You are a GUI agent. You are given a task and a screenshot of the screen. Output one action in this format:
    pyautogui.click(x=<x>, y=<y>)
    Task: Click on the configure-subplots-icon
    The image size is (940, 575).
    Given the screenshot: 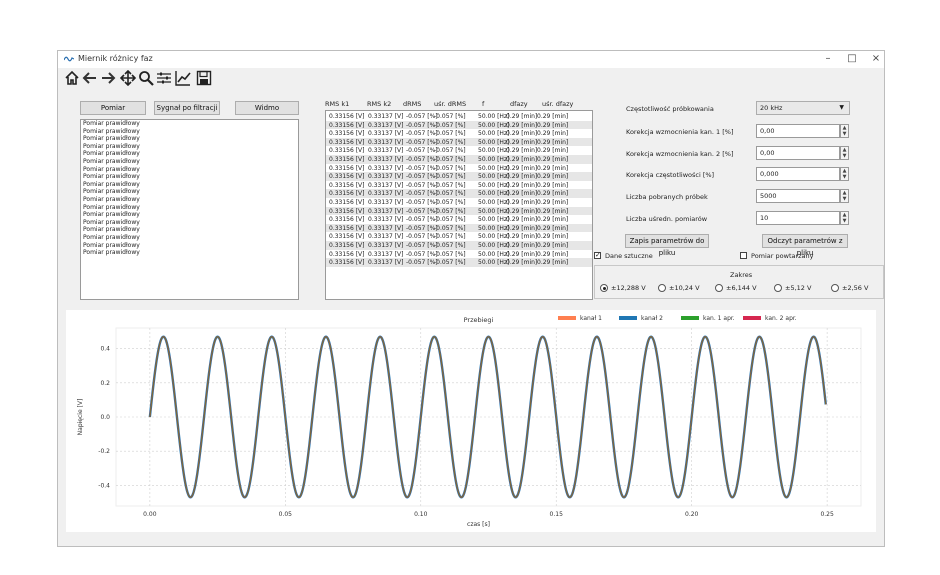 What is the action you would take?
    pyautogui.click(x=164, y=78)
    